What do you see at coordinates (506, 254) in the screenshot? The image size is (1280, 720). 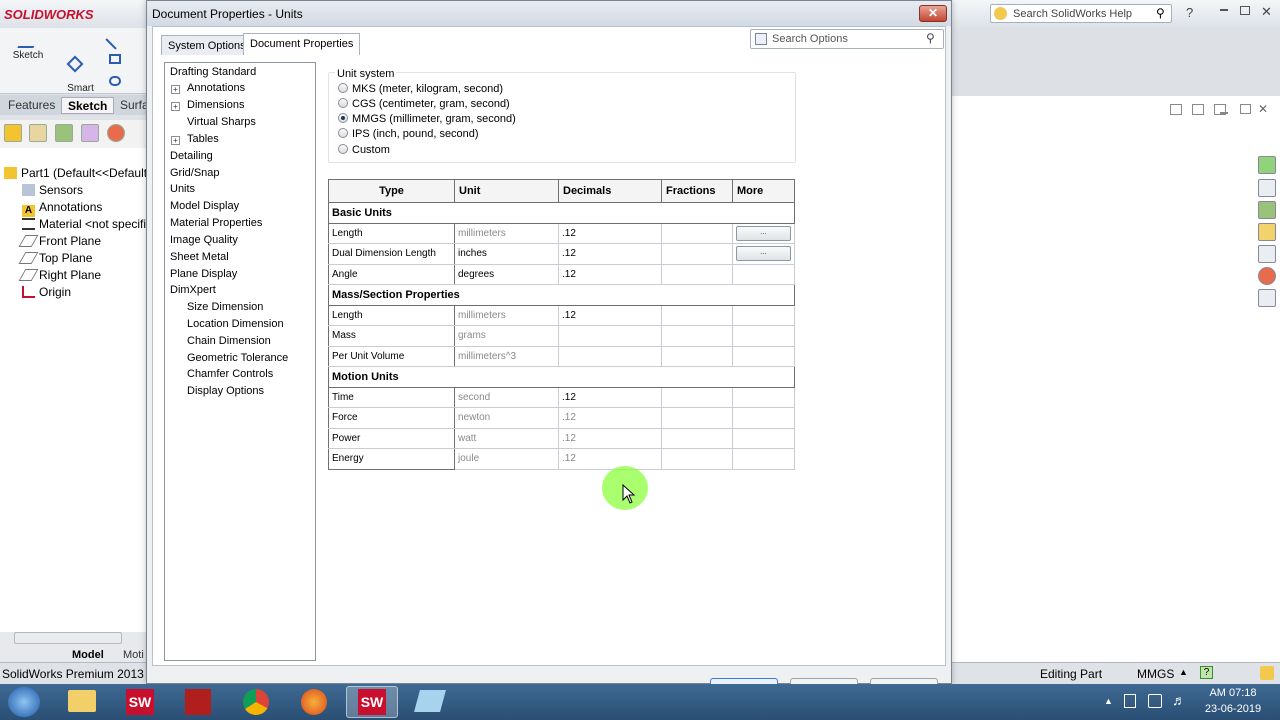 I see `unit-cell: inches` at bounding box center [506, 254].